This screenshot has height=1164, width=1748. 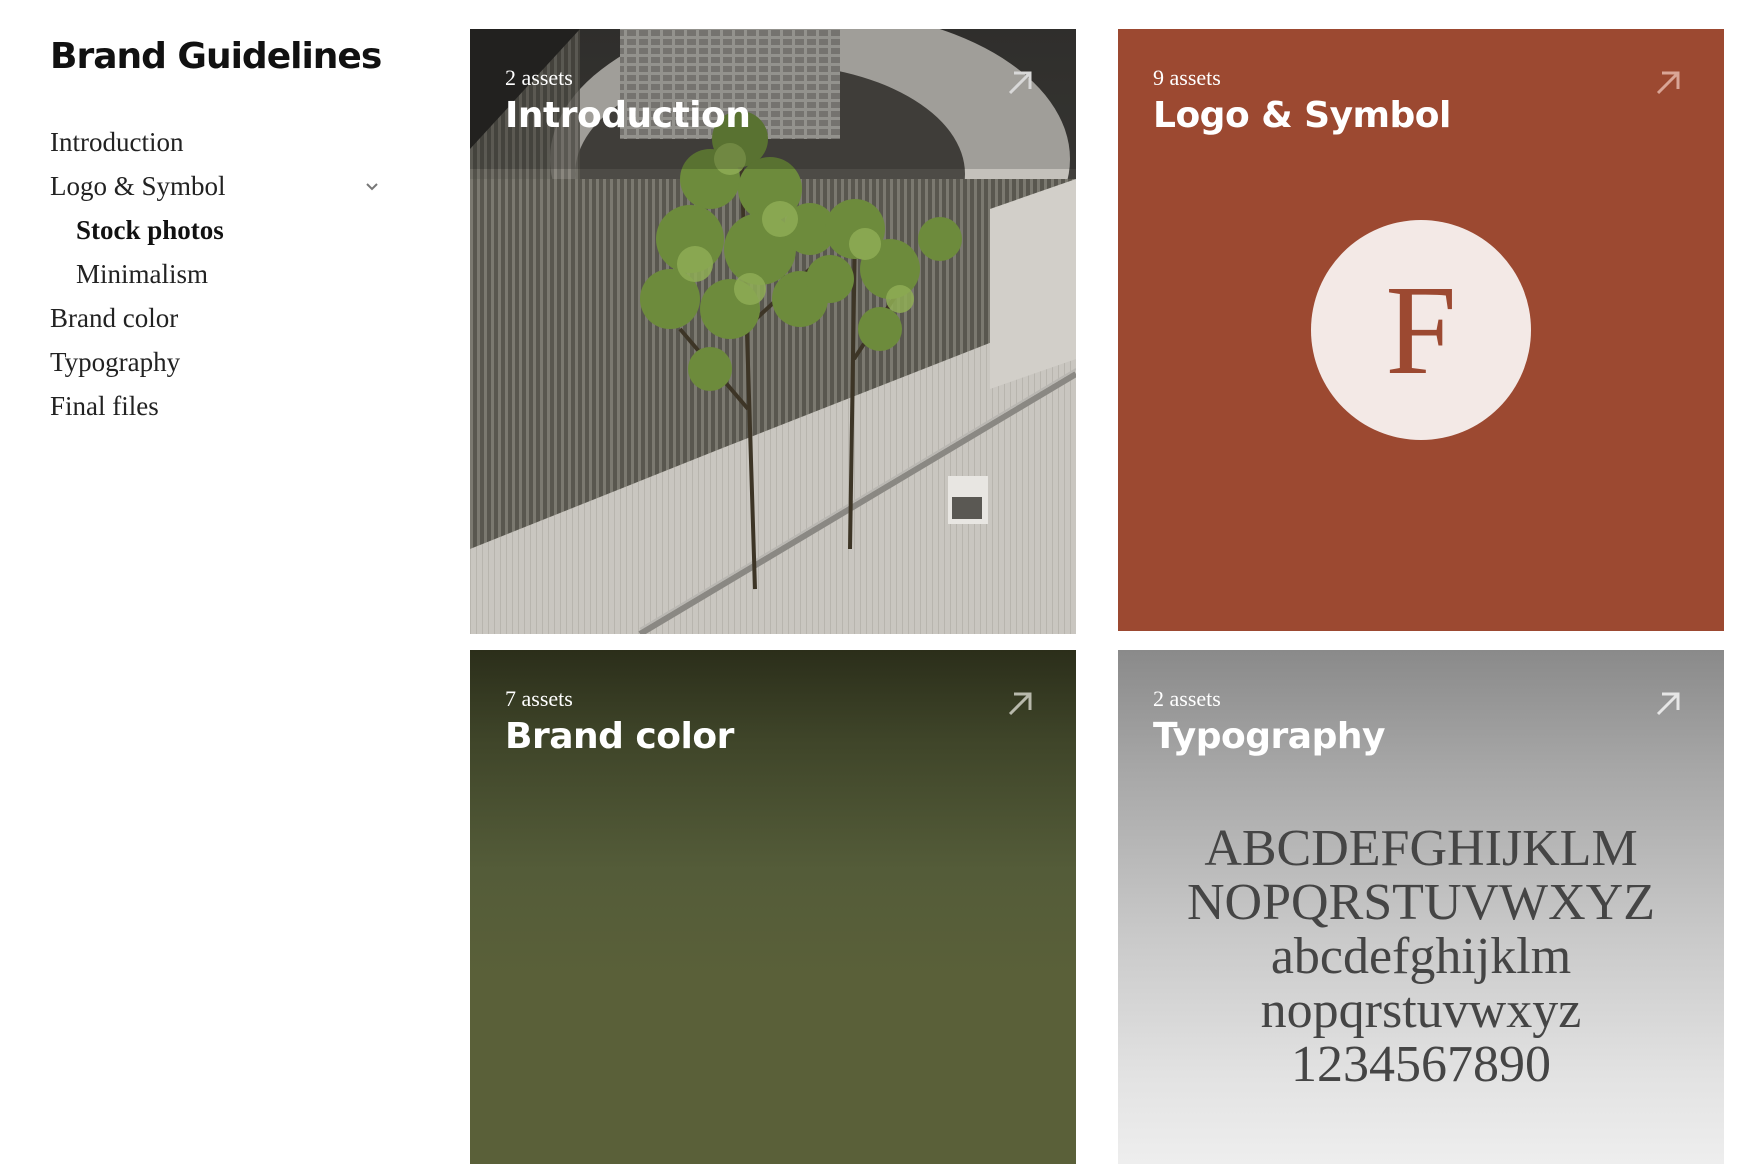 I want to click on specimen-uppercase-1: ABCDEFGHIJKLM, so click(x=1421, y=848).